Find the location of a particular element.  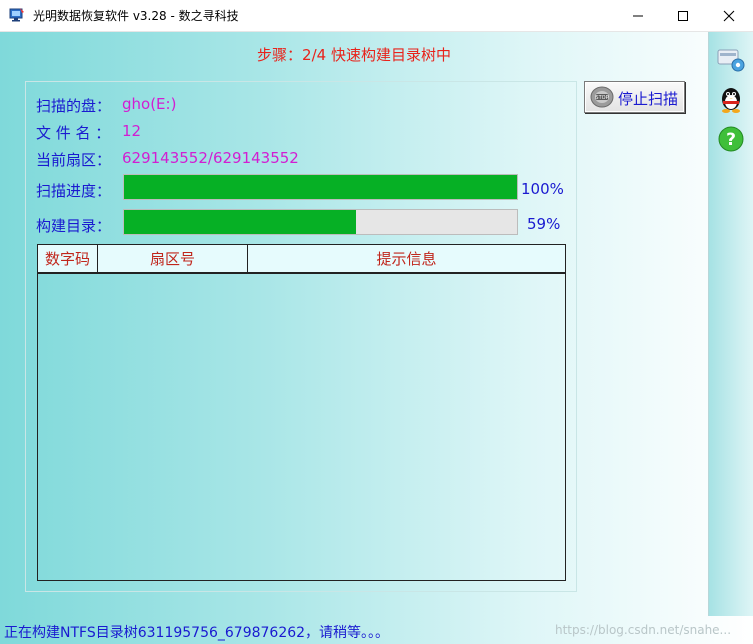

scan-progress-bar is located at coordinates (320, 187).